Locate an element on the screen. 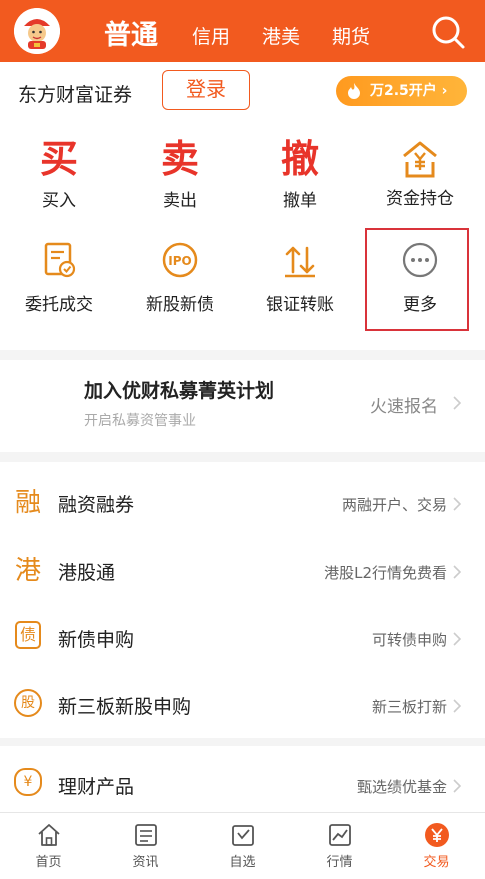  fire-icon is located at coordinates (354, 91).